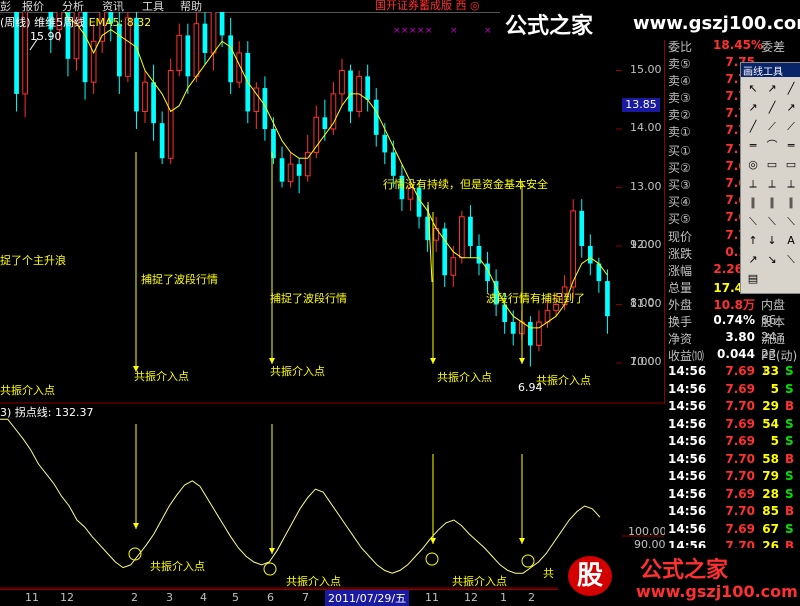 The image size is (800, 606). Describe the element at coordinates (732, 345) in the screenshot. I see `stat-row: 净资 3.80 流通 23` at that location.